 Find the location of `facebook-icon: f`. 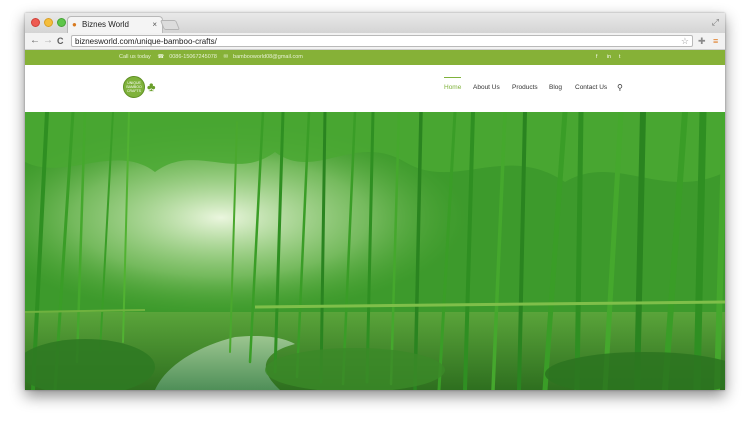

facebook-icon: f is located at coordinates (596, 57).